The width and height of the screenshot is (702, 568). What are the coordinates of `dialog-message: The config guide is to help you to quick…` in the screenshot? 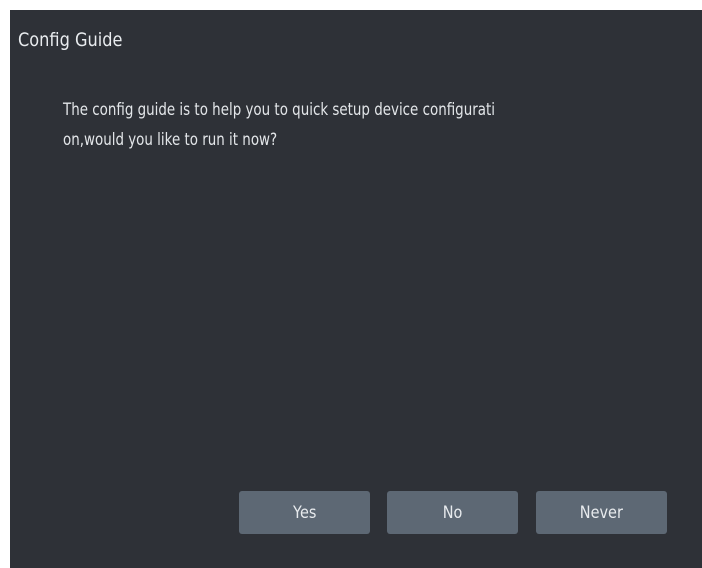 It's located at (339, 125).